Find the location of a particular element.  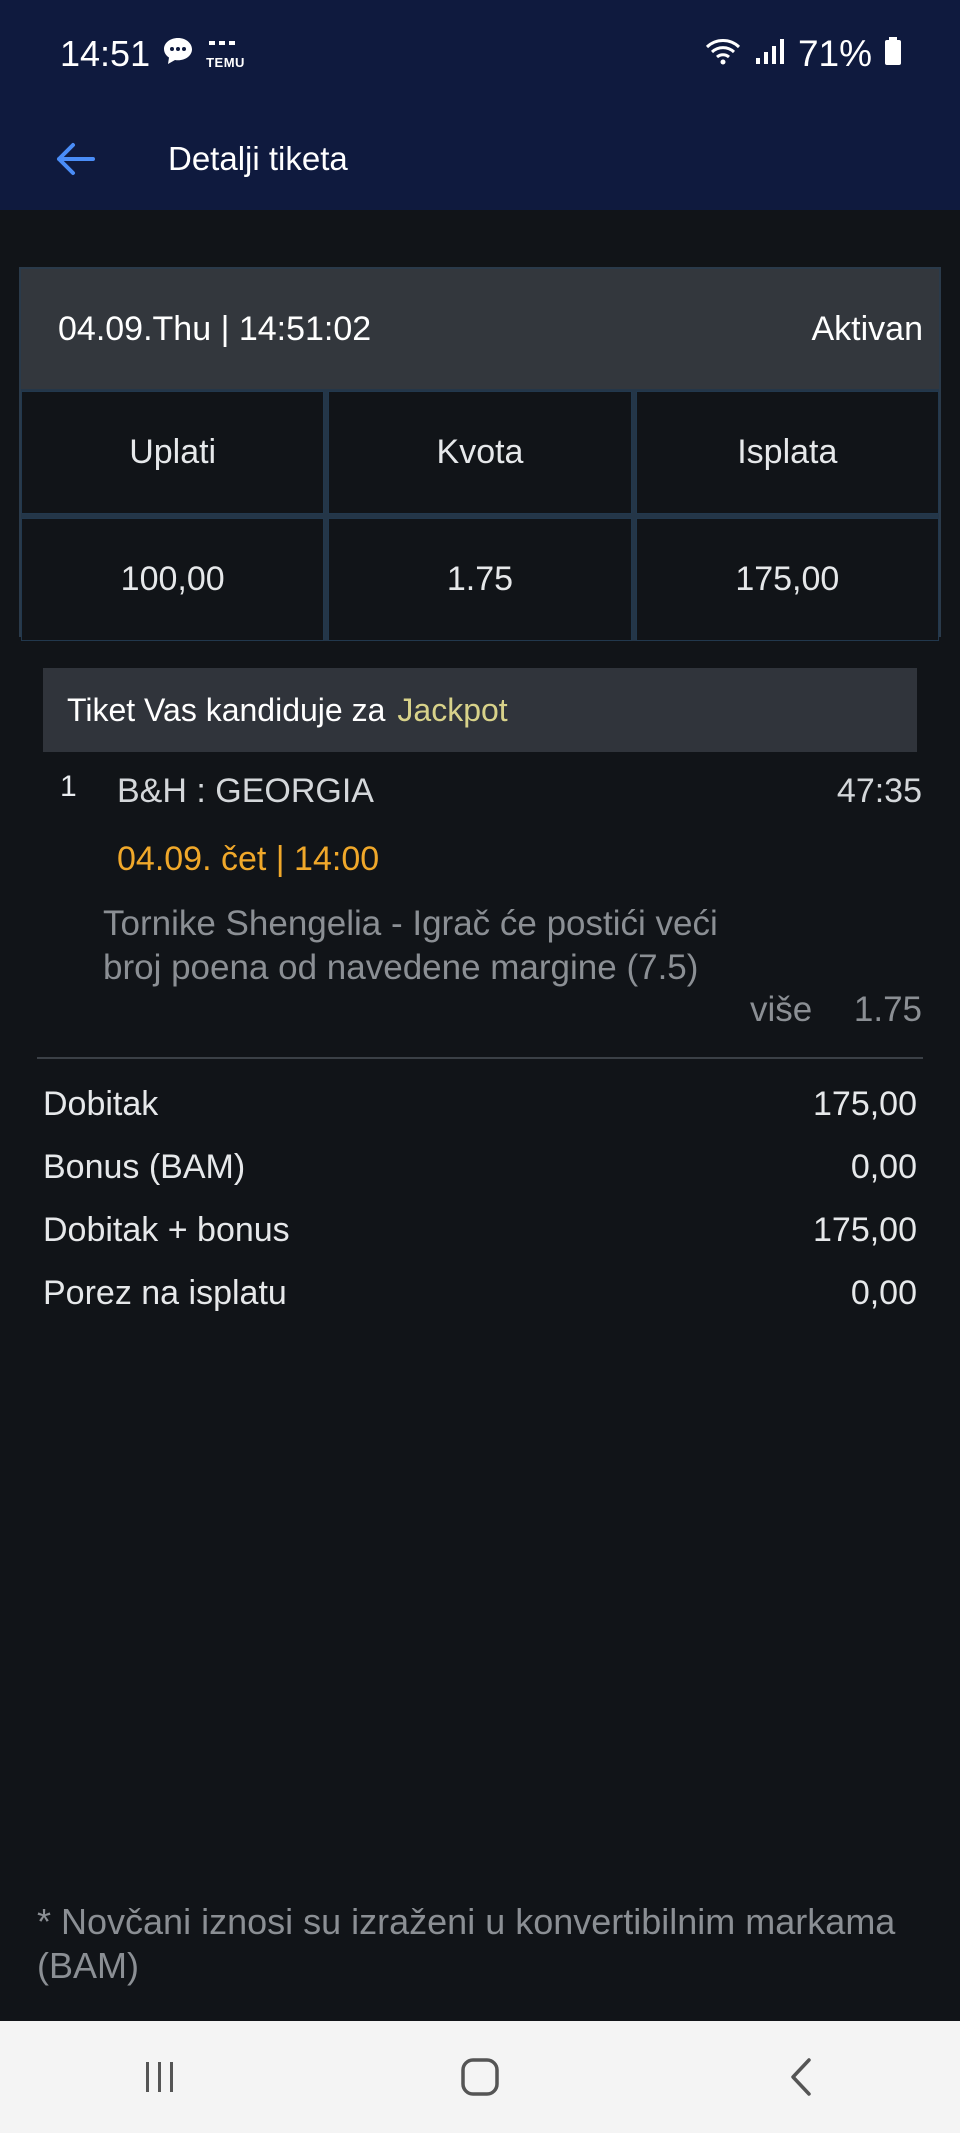

app-topbar: 14:51 TEMU 71% Detalji tiketa is located at coordinates (480, 105).